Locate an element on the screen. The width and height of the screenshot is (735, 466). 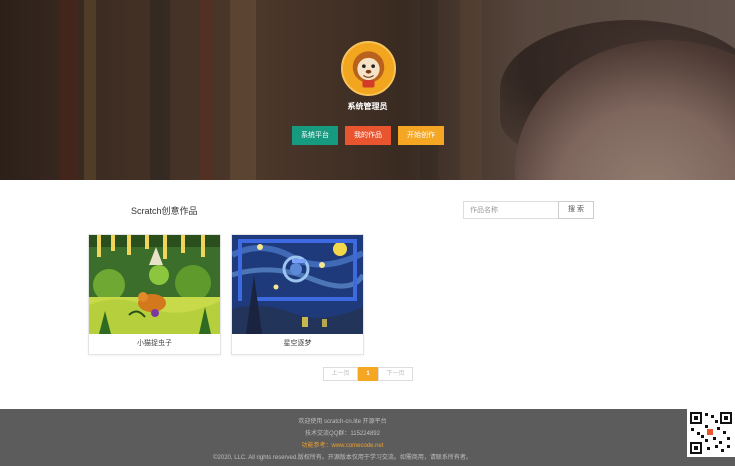
footer-reference-link: www.comecode.net is located at coordinates (357, 446).